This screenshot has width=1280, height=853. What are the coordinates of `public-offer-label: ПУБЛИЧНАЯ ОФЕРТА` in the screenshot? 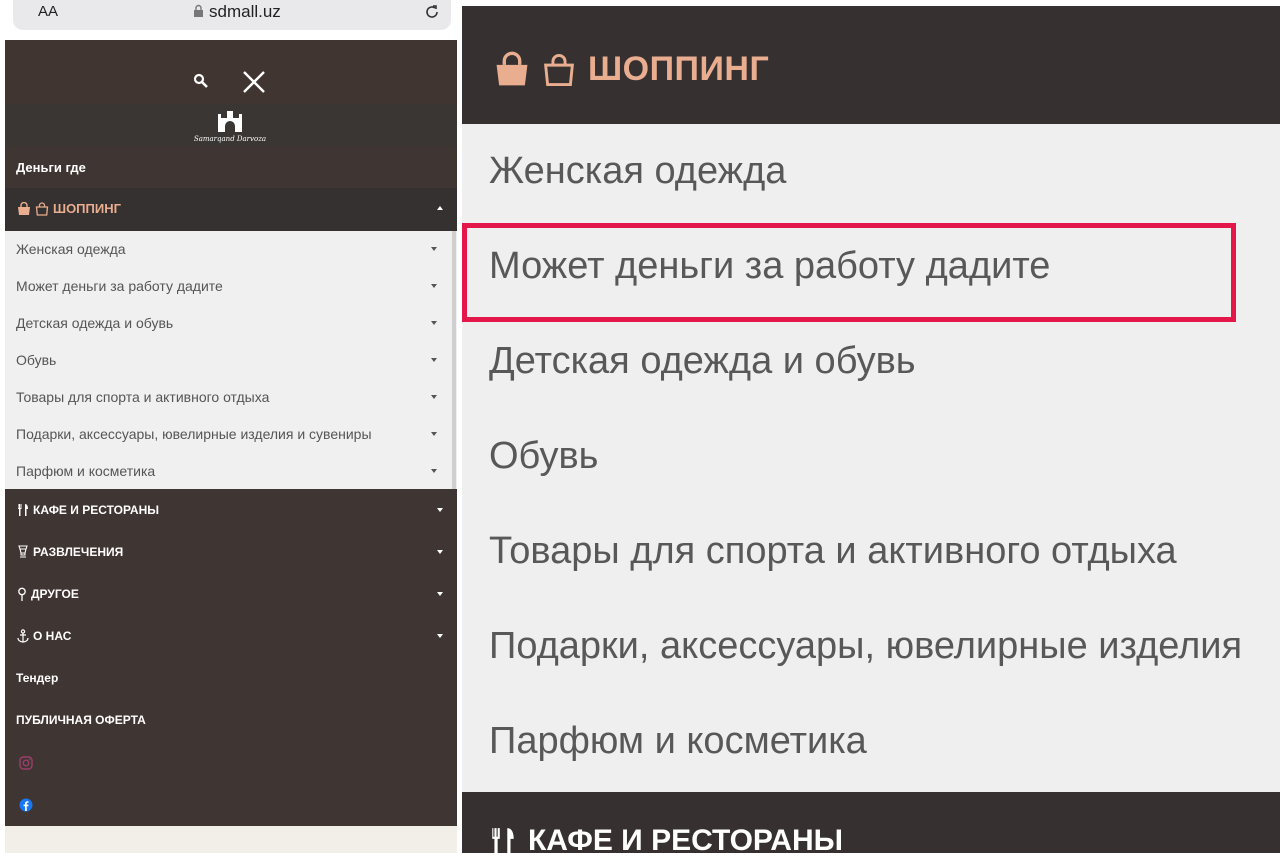 It's located at (81, 720).